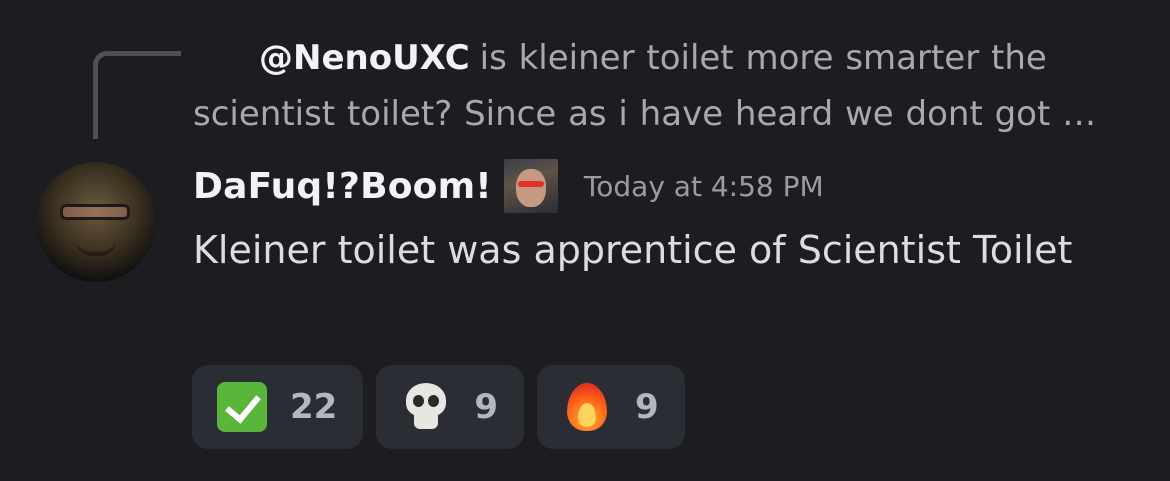 The height and width of the screenshot is (481, 1170). I want to click on skull-icon, so click(426, 407).